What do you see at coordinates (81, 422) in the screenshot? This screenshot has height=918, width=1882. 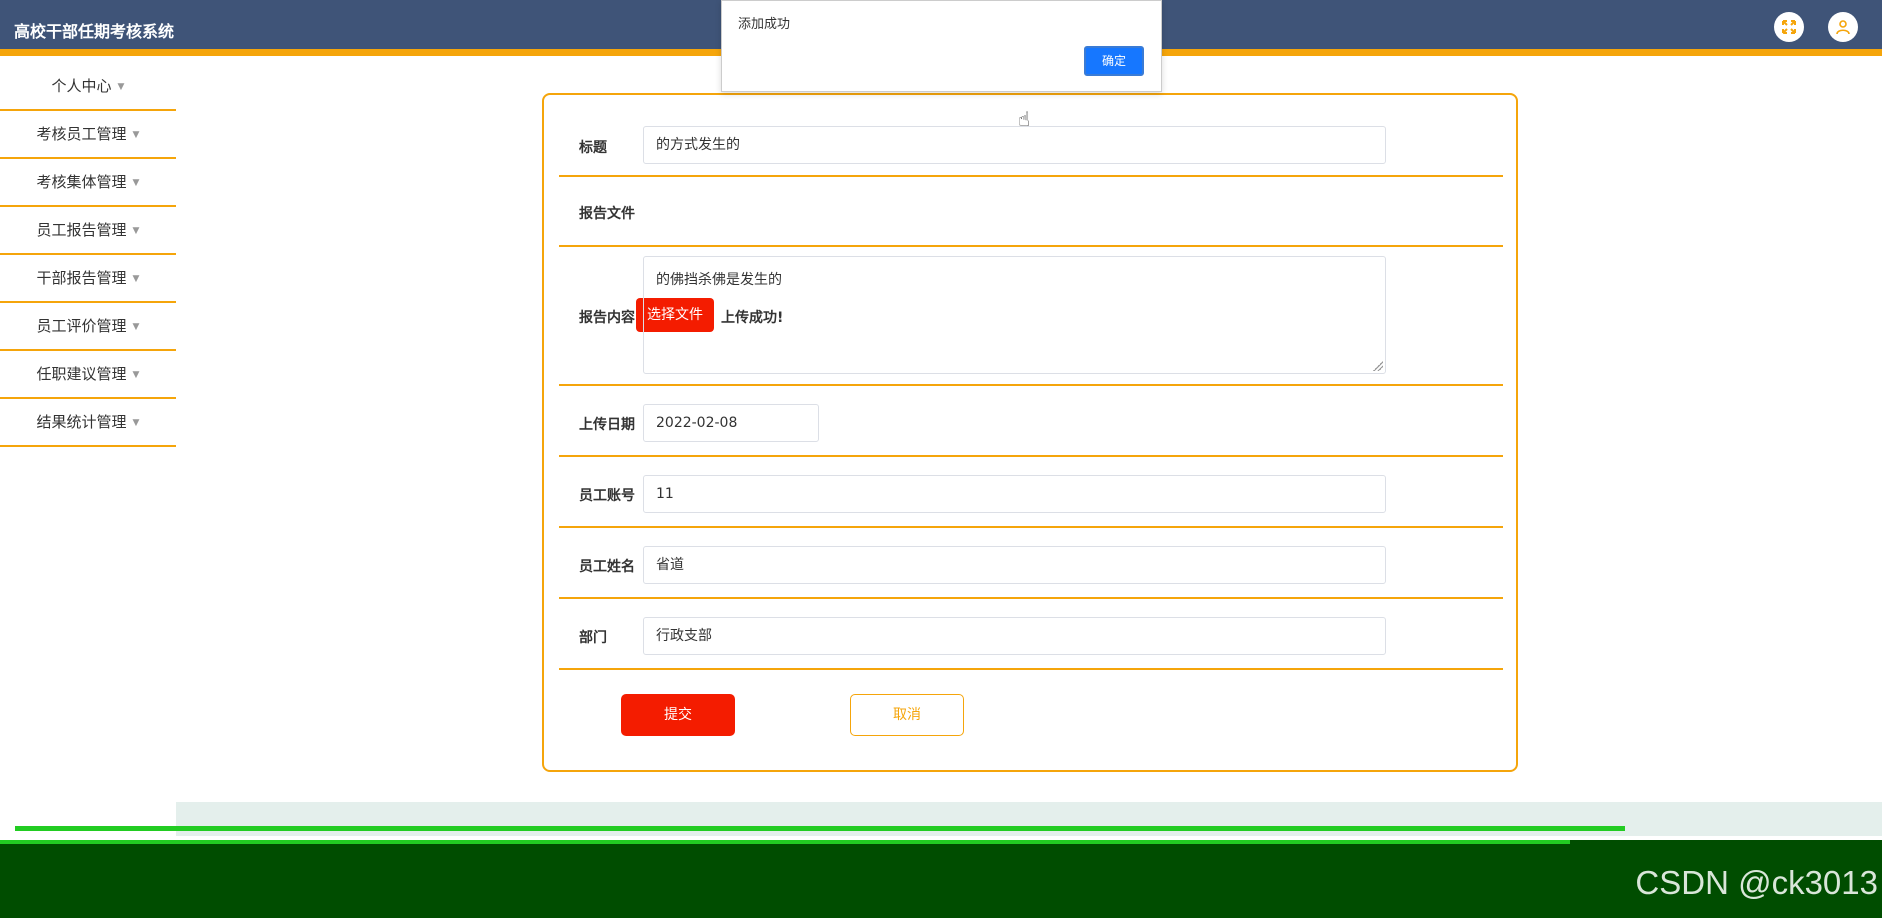 I see `sidebar-item-label: 结果统计管理` at bounding box center [81, 422].